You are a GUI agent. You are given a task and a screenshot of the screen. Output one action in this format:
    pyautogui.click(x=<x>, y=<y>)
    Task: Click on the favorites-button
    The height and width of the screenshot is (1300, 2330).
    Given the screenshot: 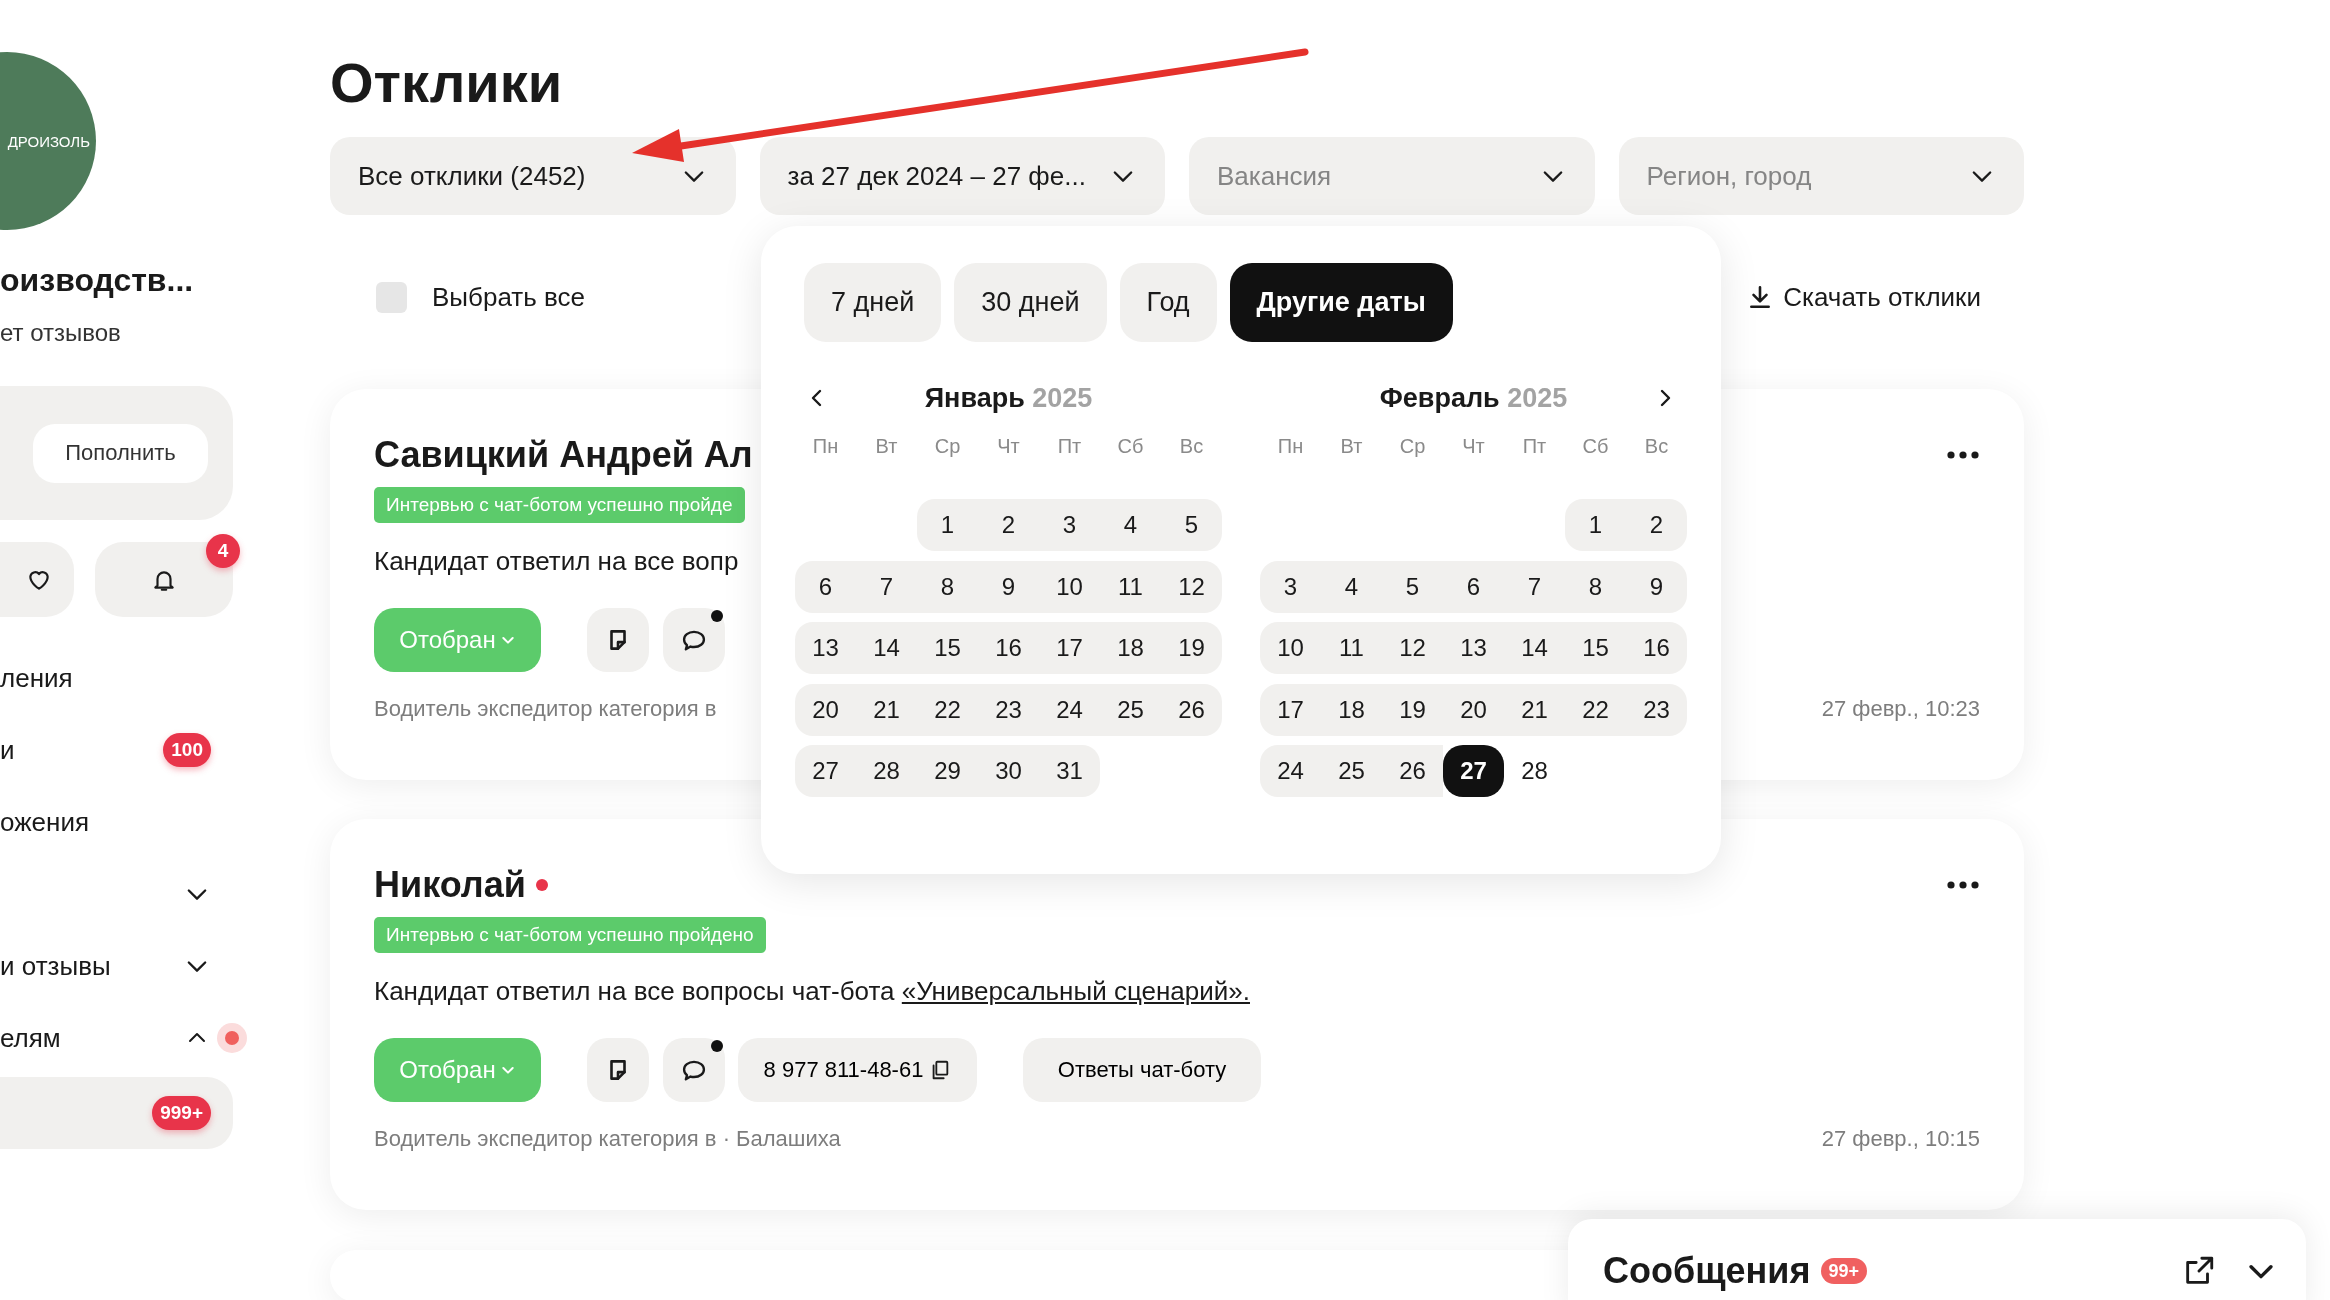 What is the action you would take?
    pyautogui.click(x=37, y=579)
    